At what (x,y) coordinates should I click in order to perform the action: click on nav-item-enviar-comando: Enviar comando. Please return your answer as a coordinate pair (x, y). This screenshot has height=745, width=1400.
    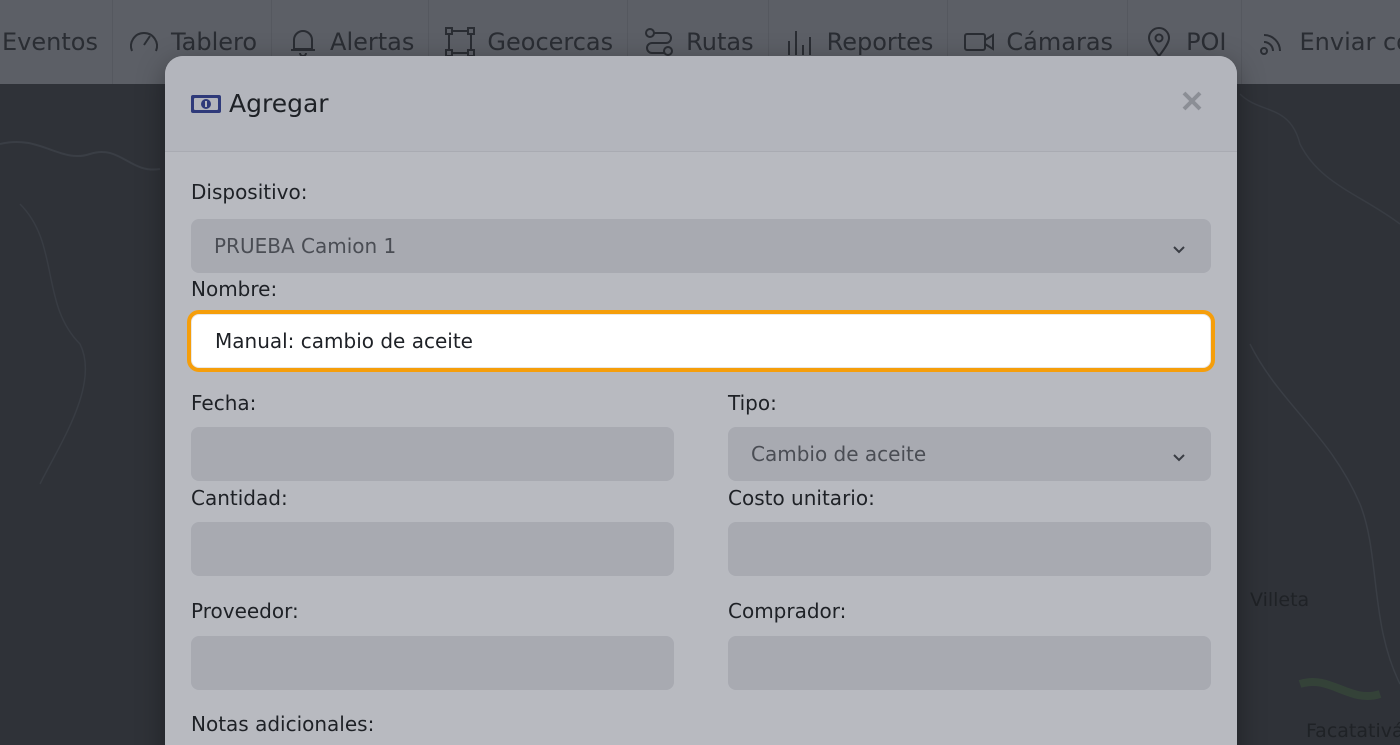
    Looking at the image, I should click on (1321, 42).